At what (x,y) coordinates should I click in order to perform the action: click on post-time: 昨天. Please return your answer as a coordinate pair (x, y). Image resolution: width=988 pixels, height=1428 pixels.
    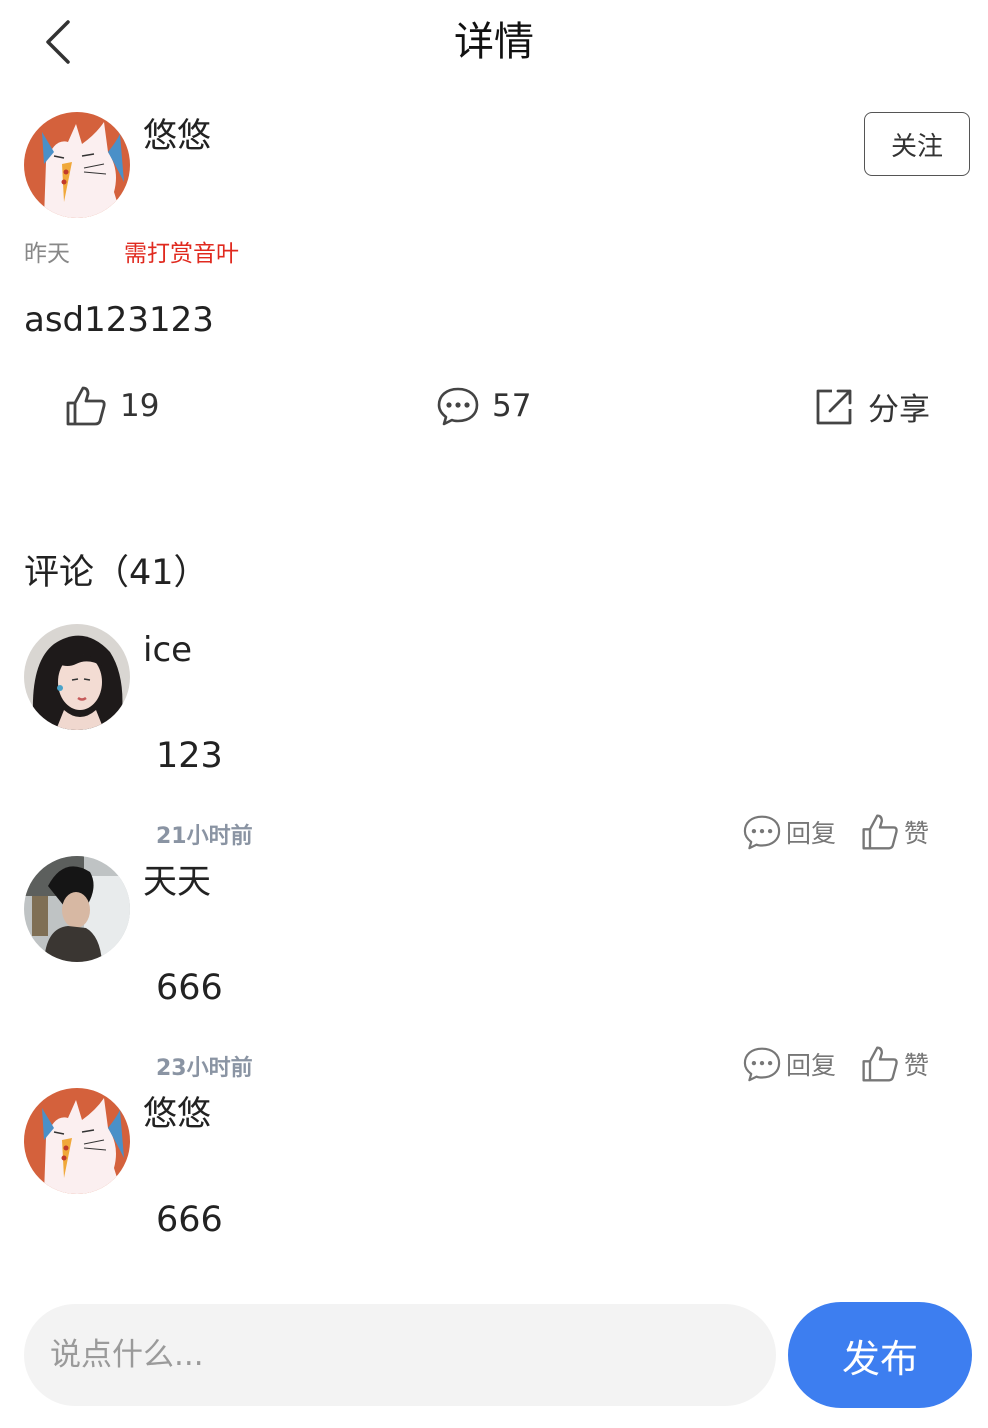
    Looking at the image, I should click on (47, 254).